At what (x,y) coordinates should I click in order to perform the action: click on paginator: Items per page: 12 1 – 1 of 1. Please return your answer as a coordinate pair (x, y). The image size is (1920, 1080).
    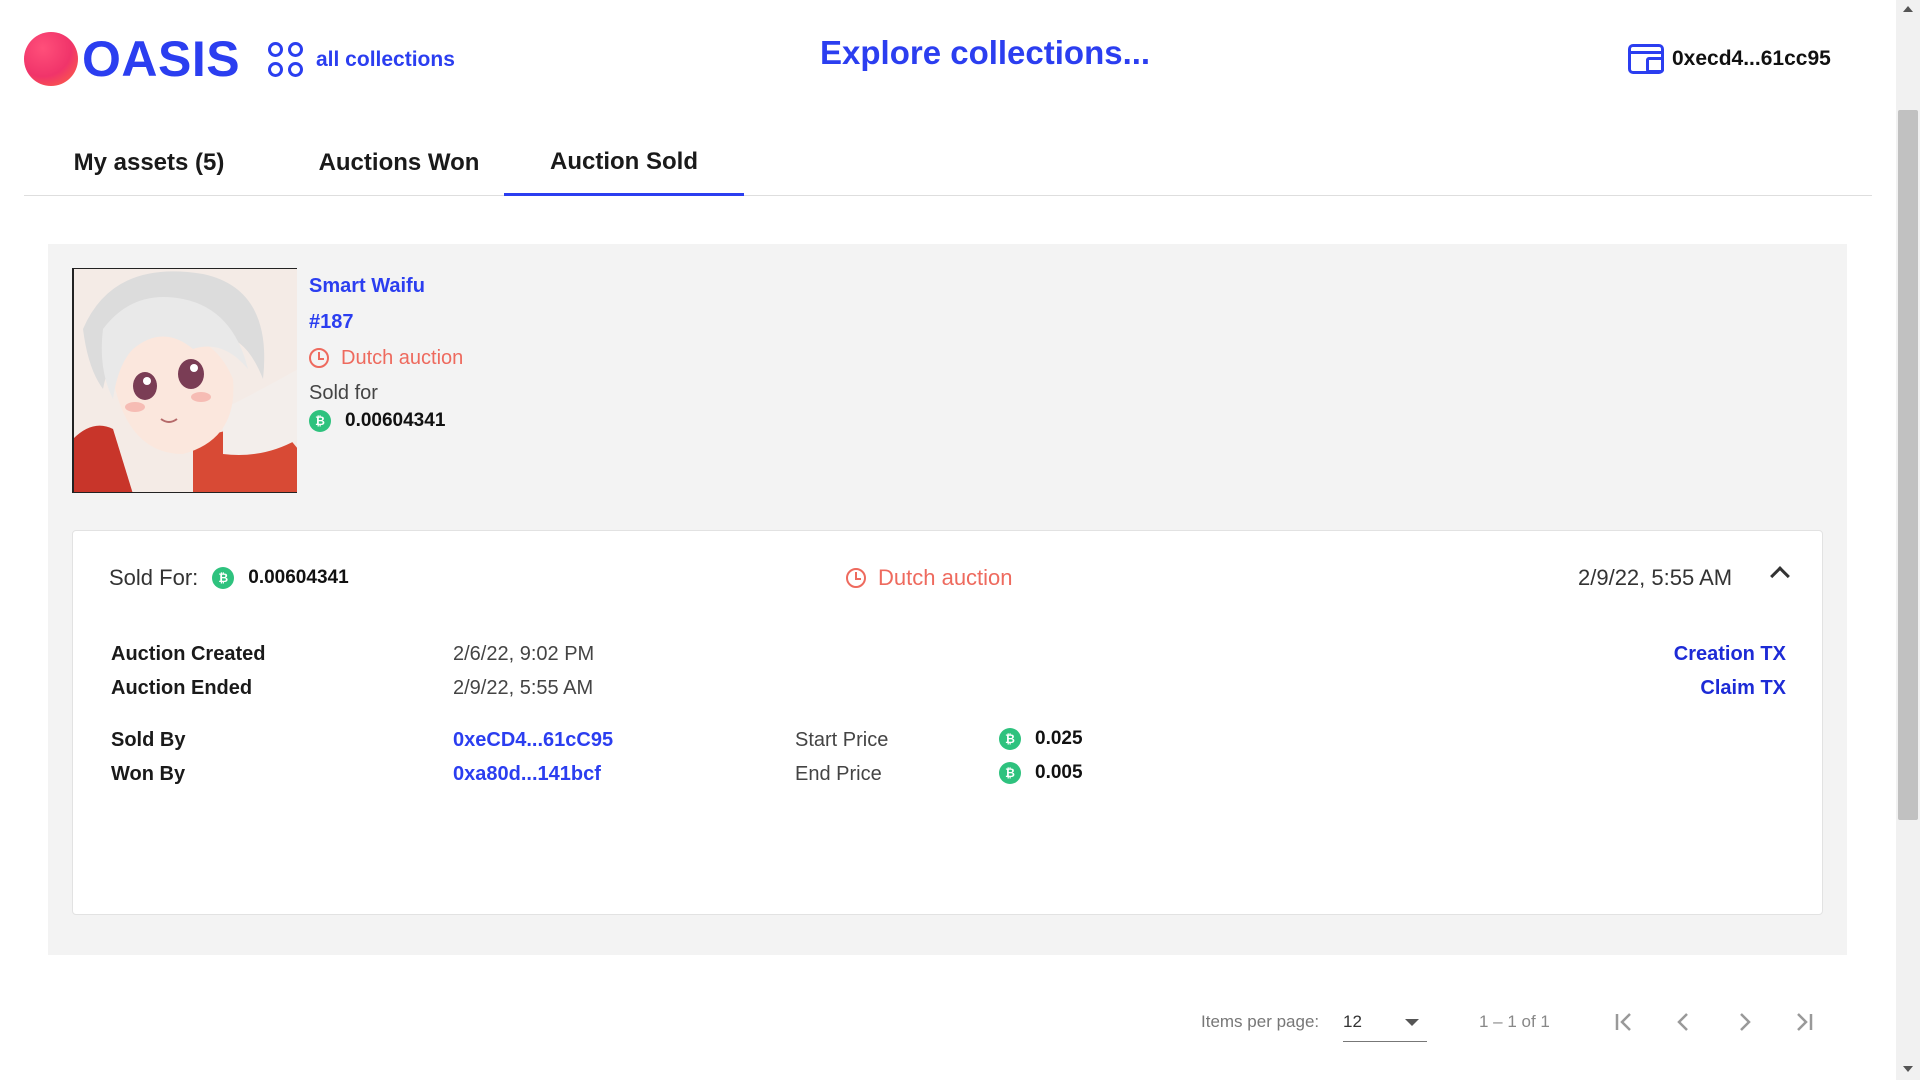
    Looking at the image, I should click on (1510, 1022).